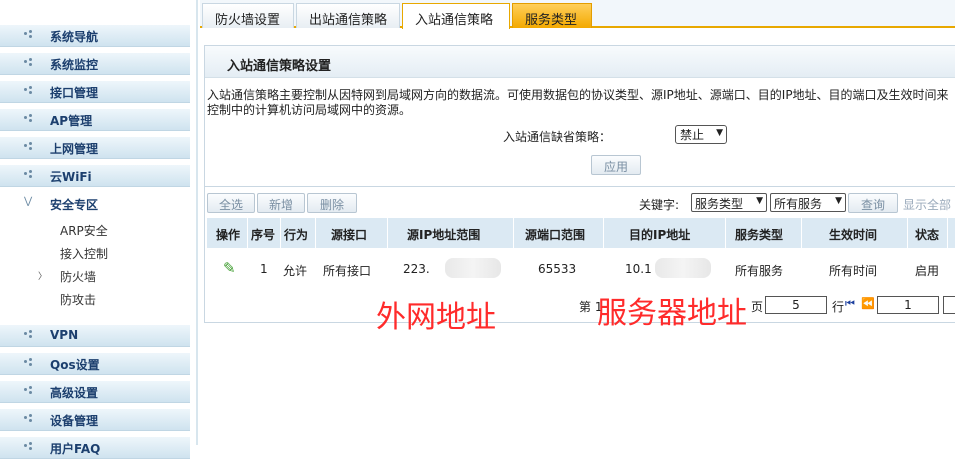 The image size is (955, 459). What do you see at coordinates (853, 271) in the screenshot?
I see `cell-time: 所有时间` at bounding box center [853, 271].